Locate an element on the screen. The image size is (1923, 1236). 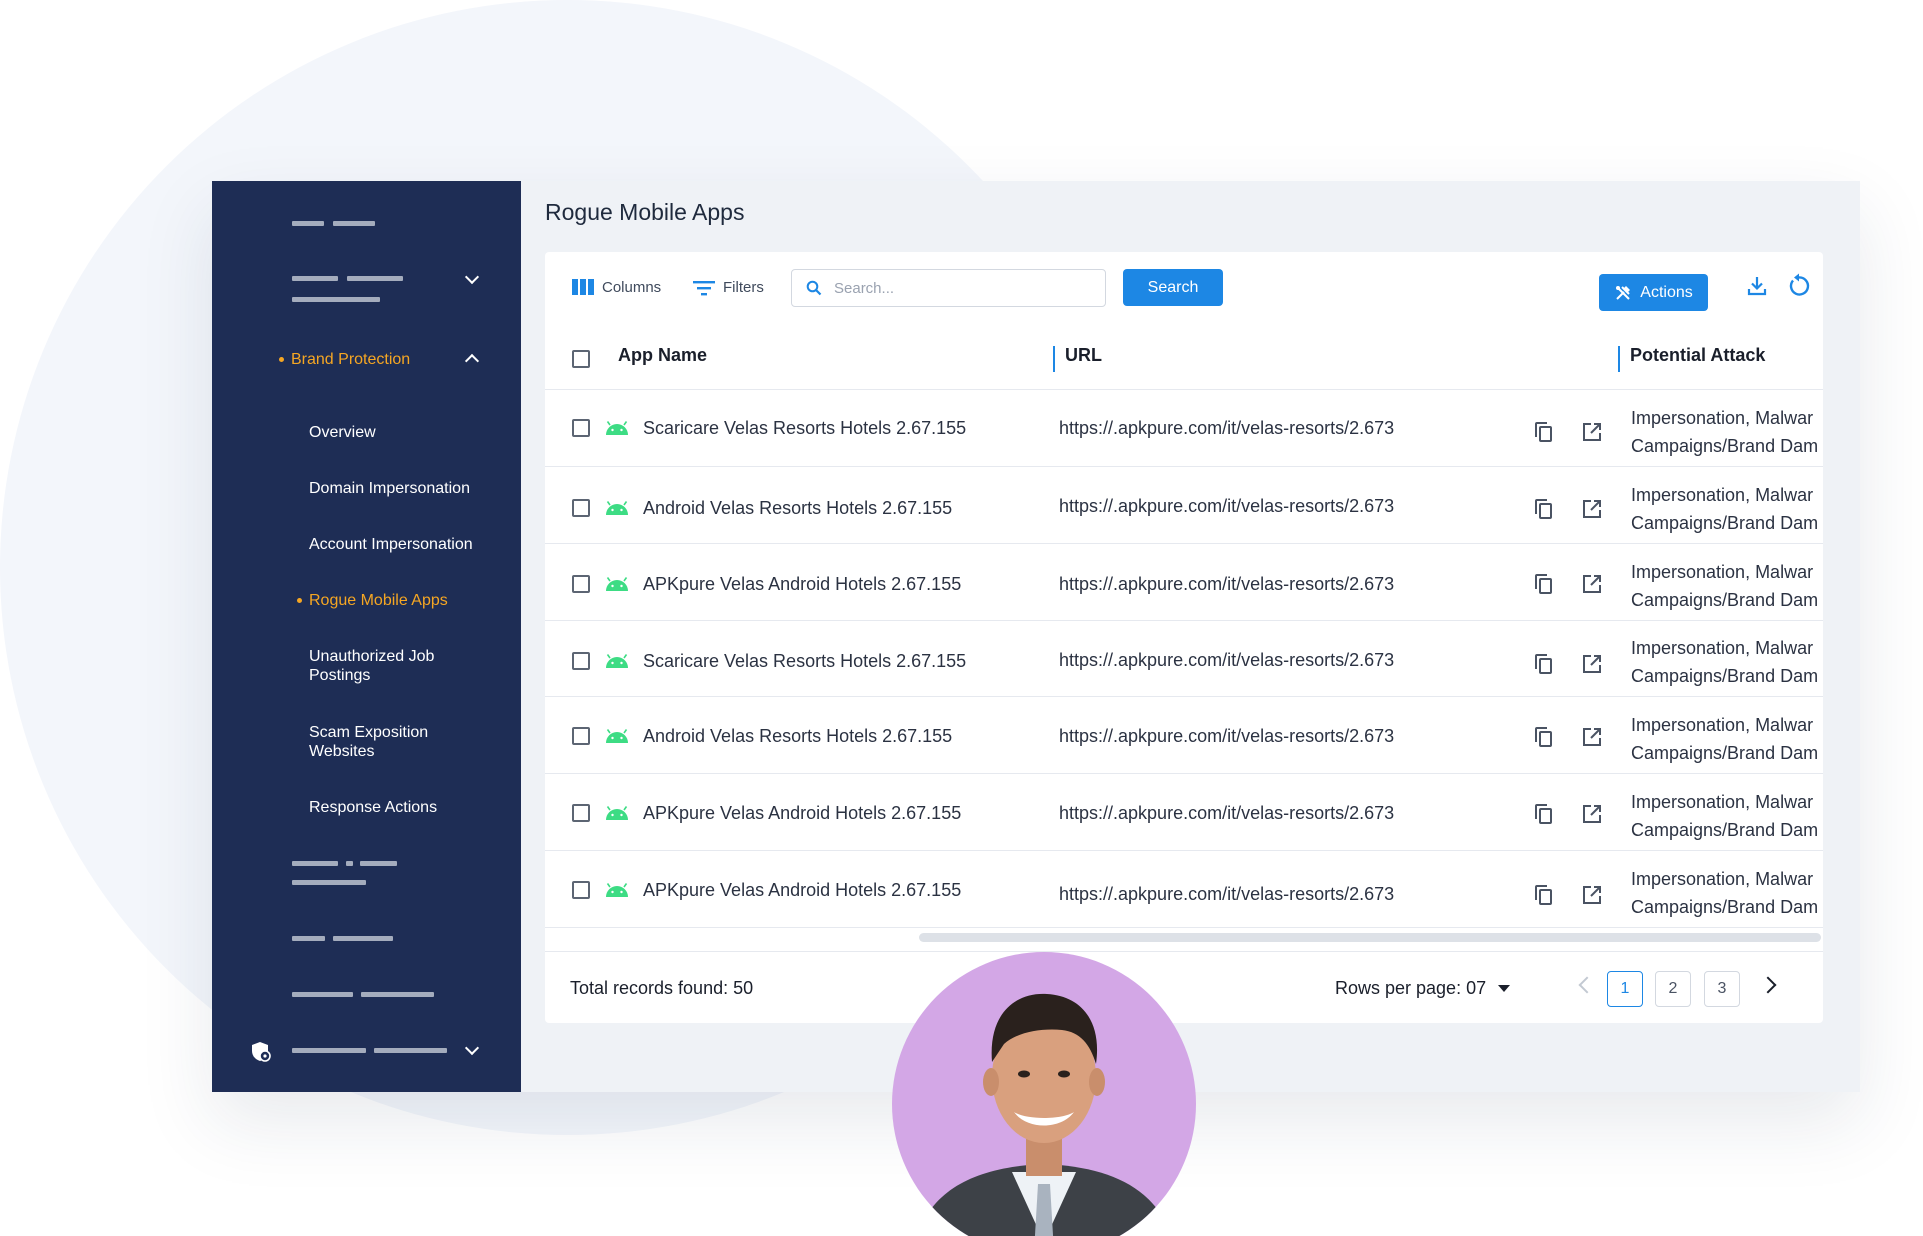
sidebar-item-overview: Overview is located at coordinates (342, 432).